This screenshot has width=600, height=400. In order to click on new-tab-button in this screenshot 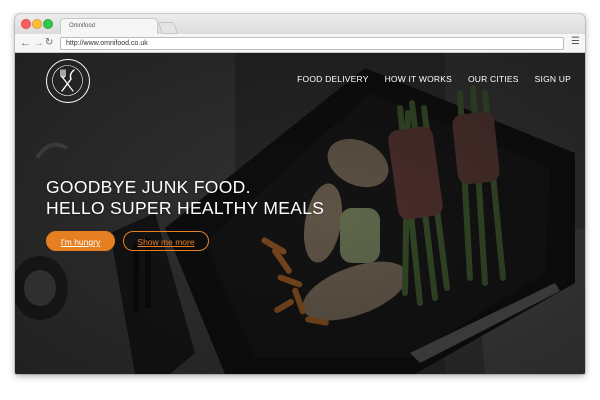, I will do `click(168, 28)`.